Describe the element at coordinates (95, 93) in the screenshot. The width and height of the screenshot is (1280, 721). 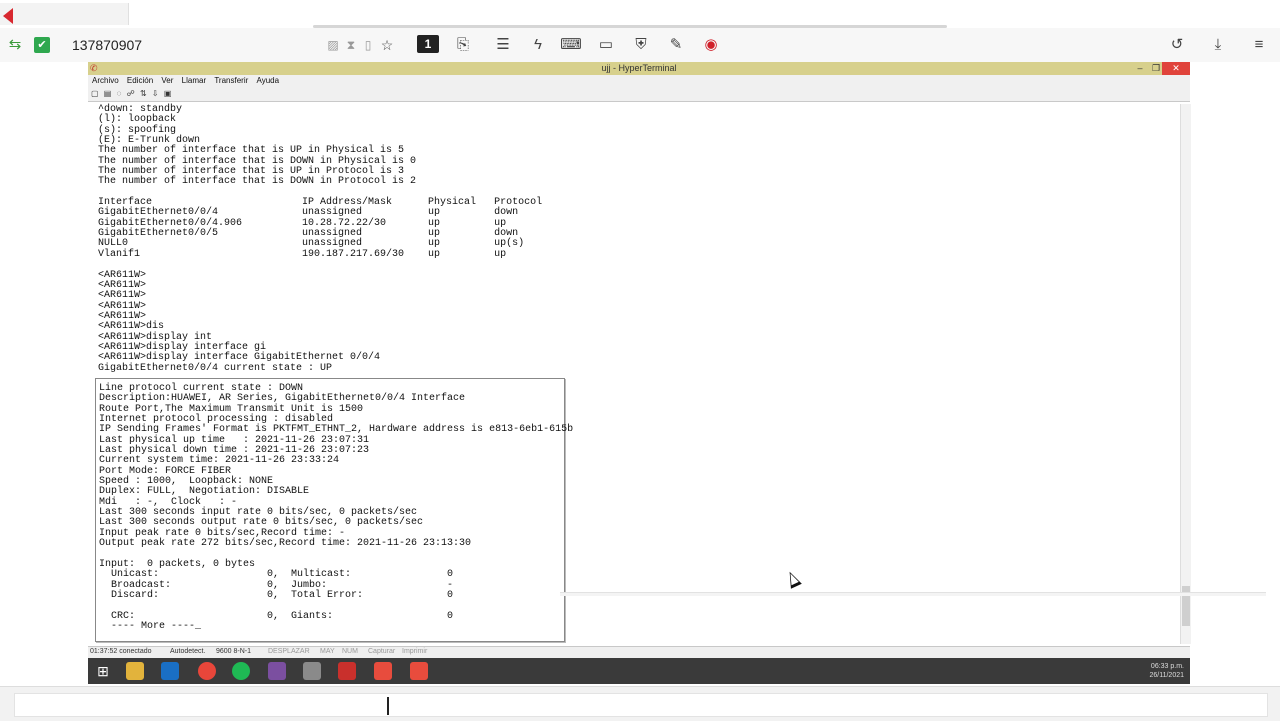
I see `new-icon: ▢` at that location.